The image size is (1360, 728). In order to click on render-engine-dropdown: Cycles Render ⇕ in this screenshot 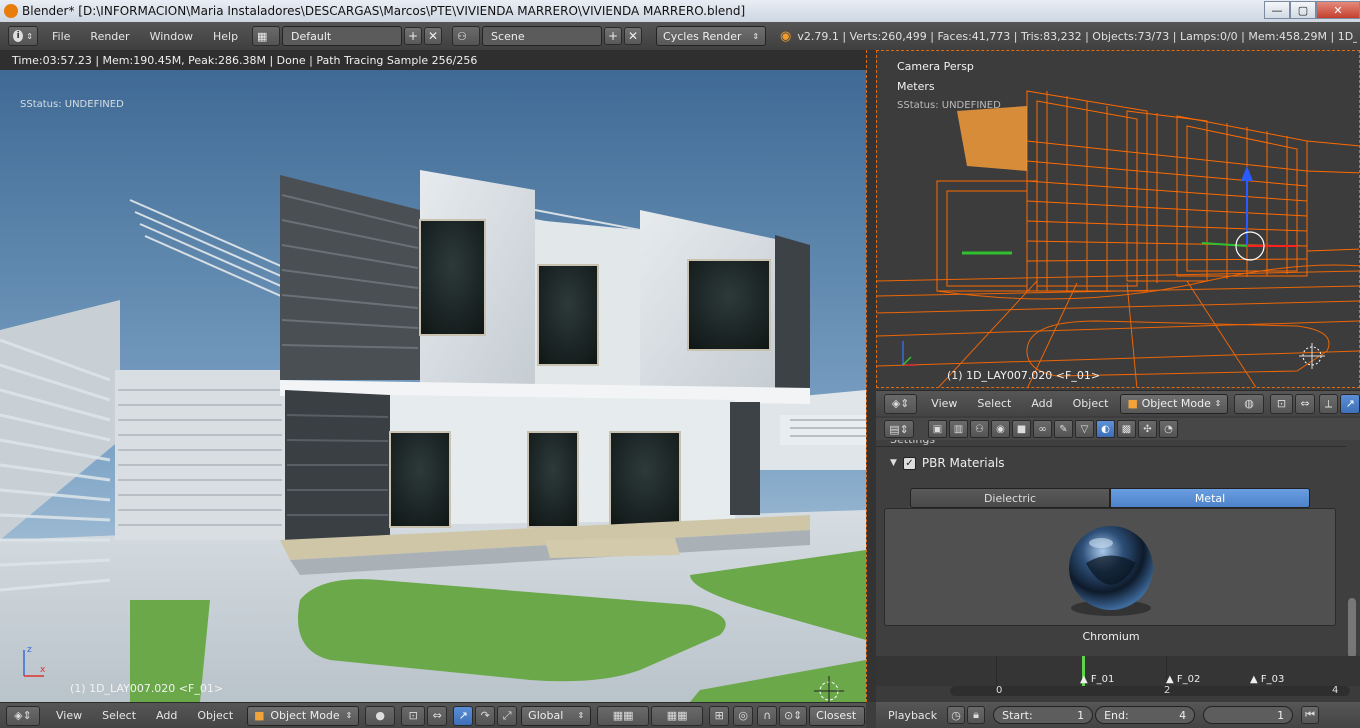, I will do `click(711, 36)`.